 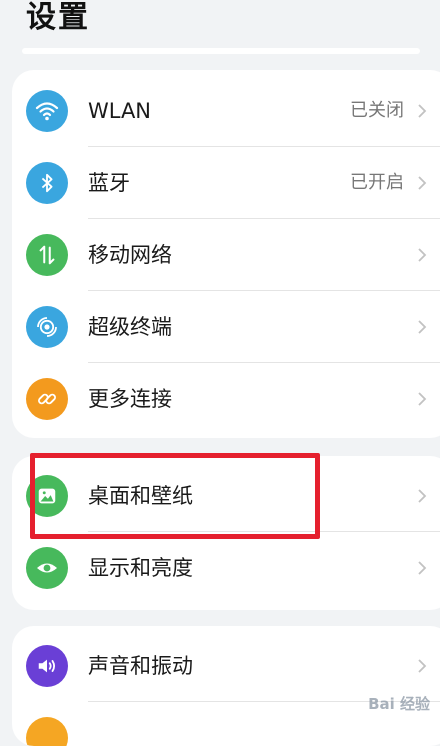 I want to click on display-eye-icon, so click(x=47, y=568).